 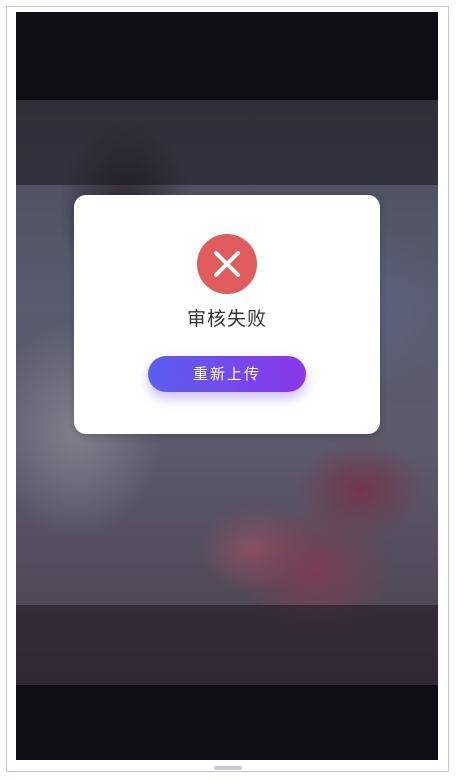 What do you see at coordinates (228, 768) in the screenshot?
I see `home-indicator` at bounding box center [228, 768].